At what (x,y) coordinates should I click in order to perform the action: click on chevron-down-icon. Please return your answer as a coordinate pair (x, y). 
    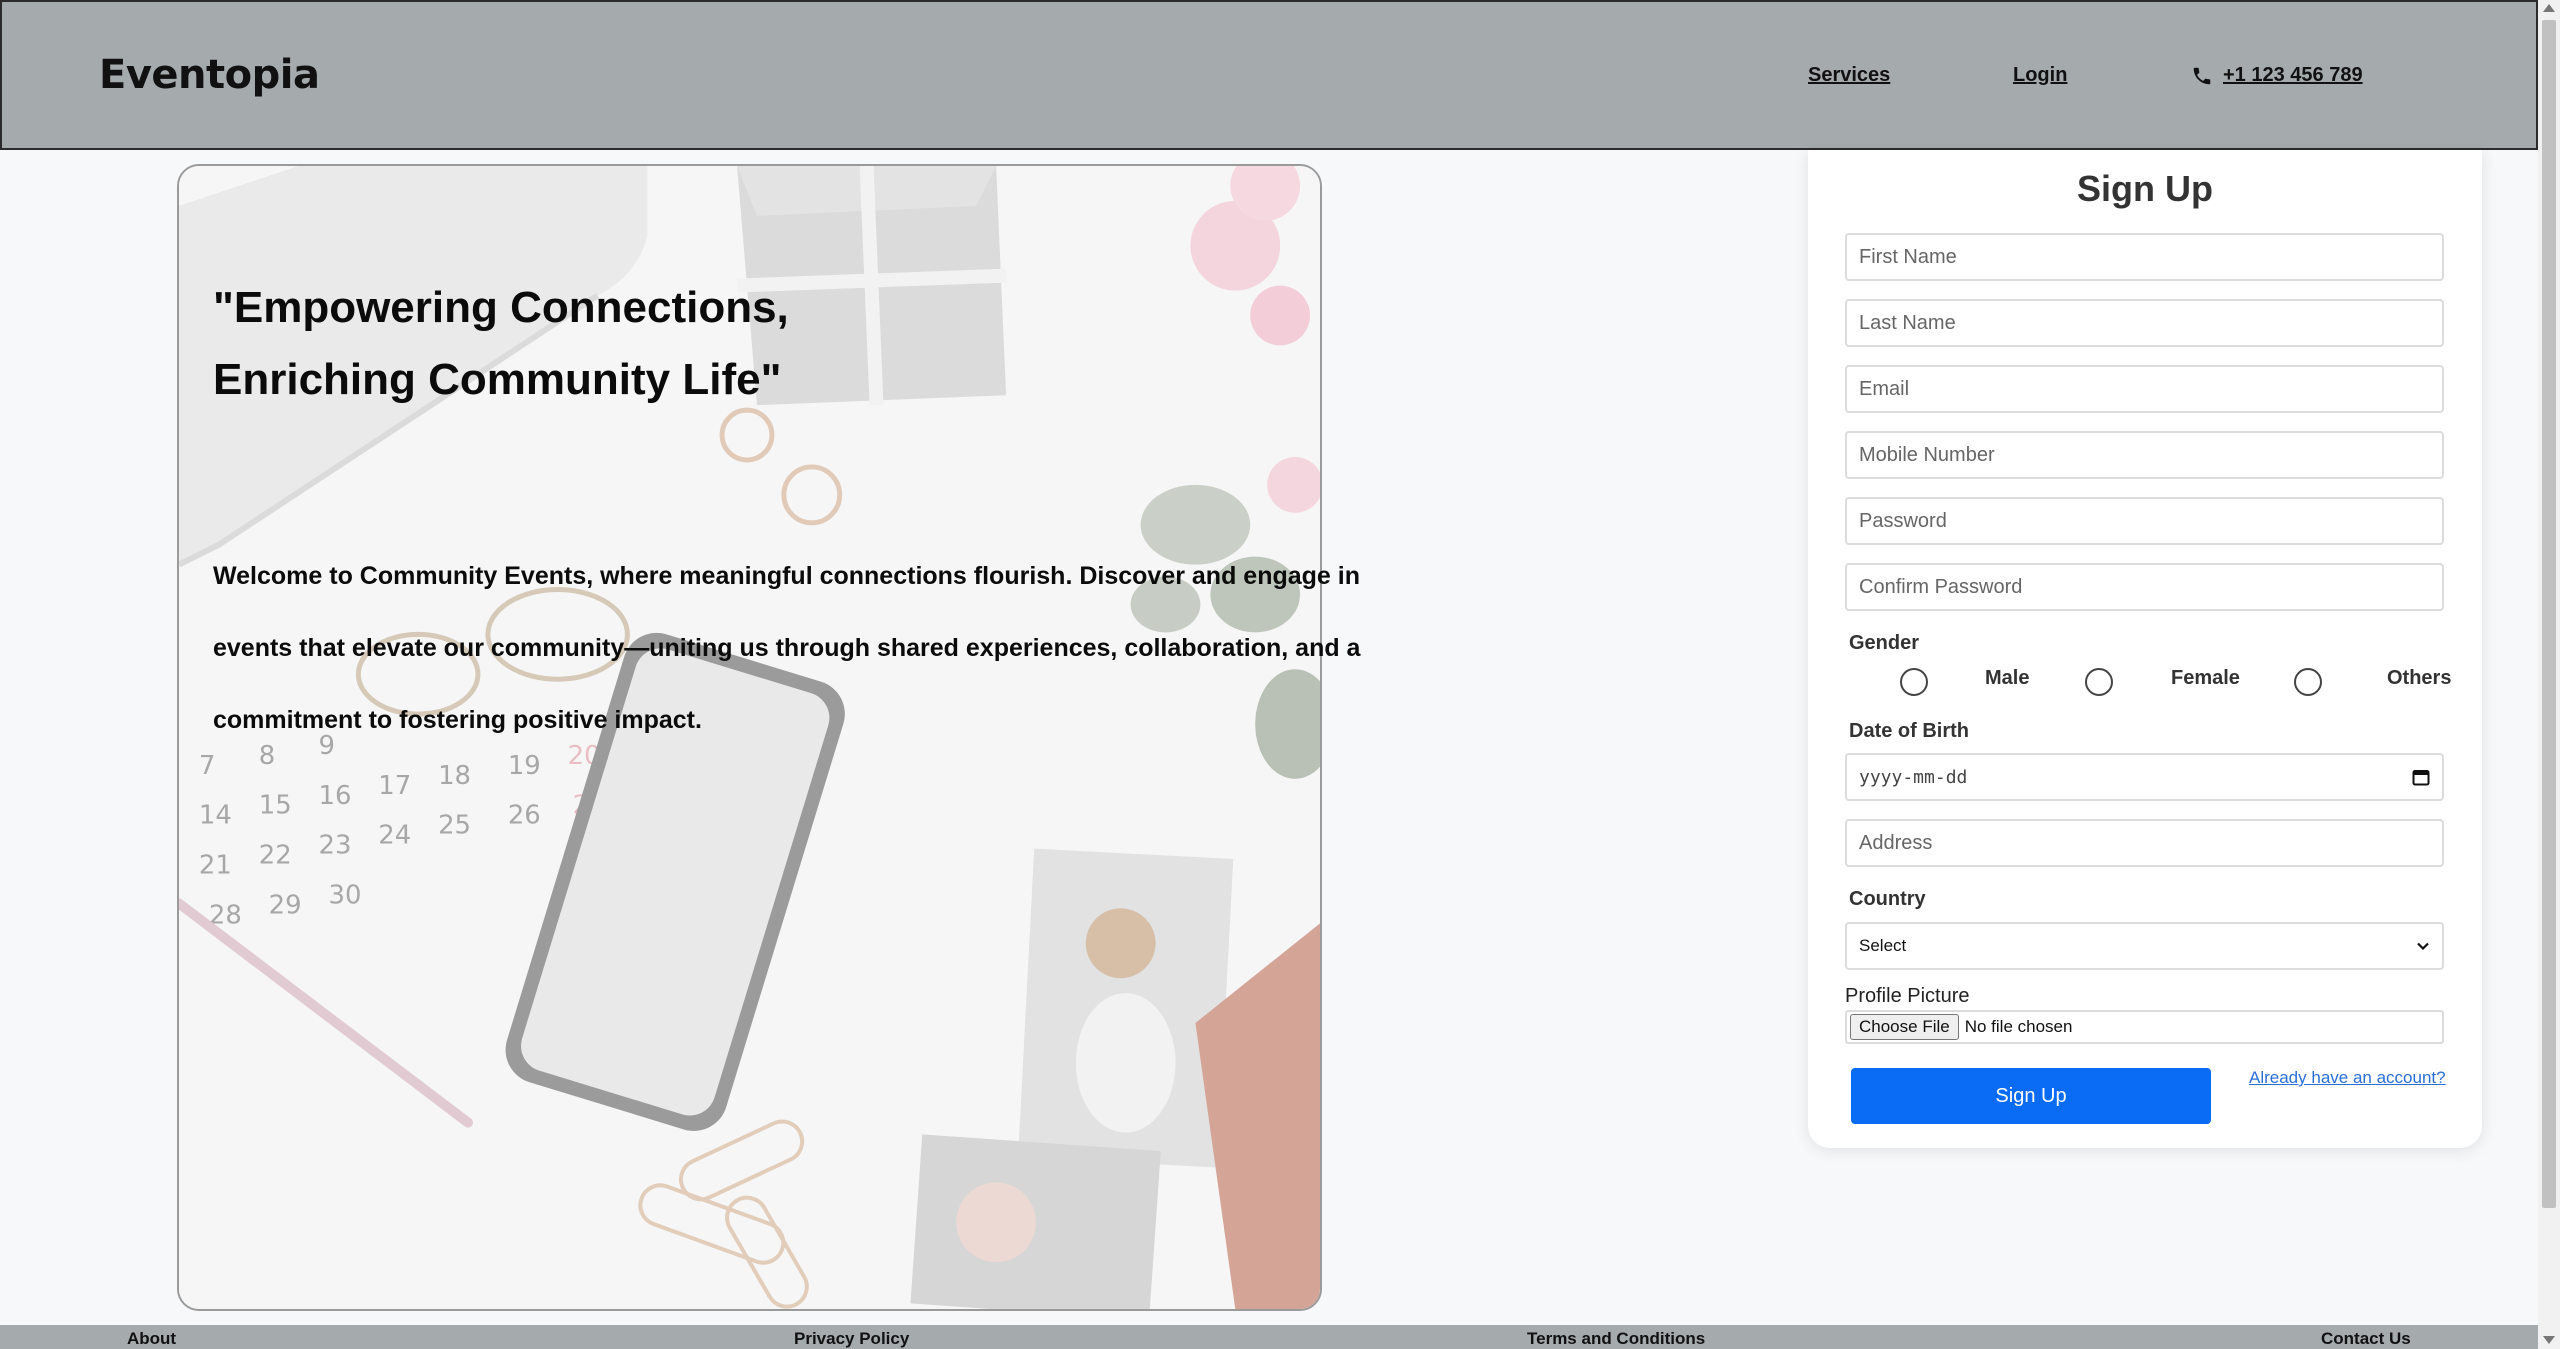
    Looking at the image, I should click on (2423, 946).